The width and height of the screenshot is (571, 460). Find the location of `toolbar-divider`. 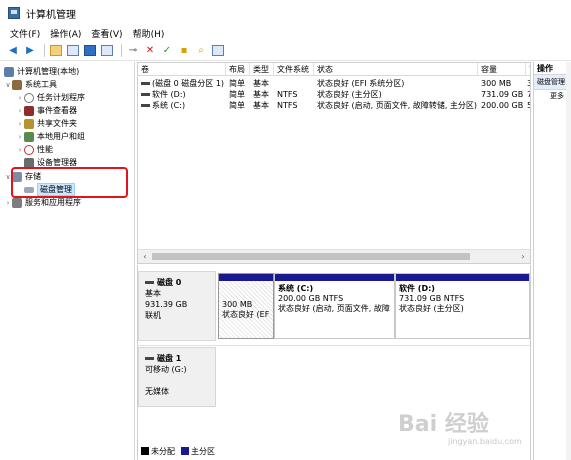

toolbar-divider is located at coordinates (44, 50).